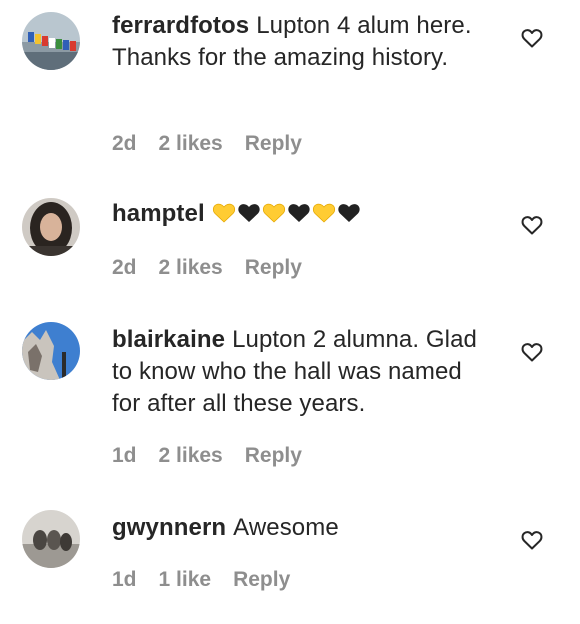 The height and width of the screenshot is (624, 580). I want to click on comment-meta: 1d 2 likes Reply, so click(218, 456).